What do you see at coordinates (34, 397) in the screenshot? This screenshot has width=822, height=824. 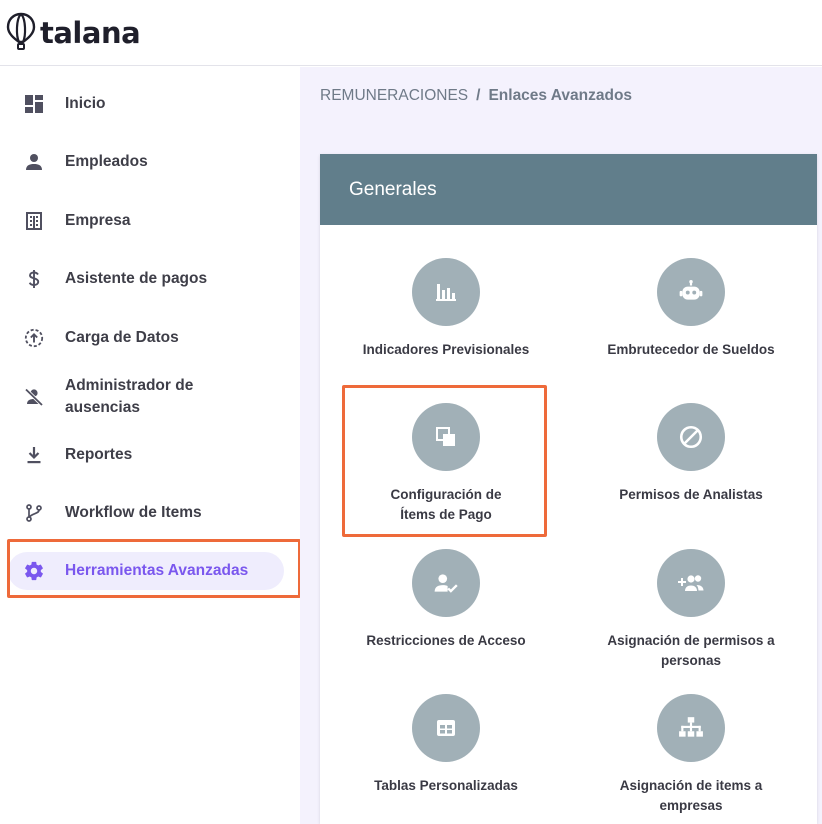 I see `person-off-icon` at bounding box center [34, 397].